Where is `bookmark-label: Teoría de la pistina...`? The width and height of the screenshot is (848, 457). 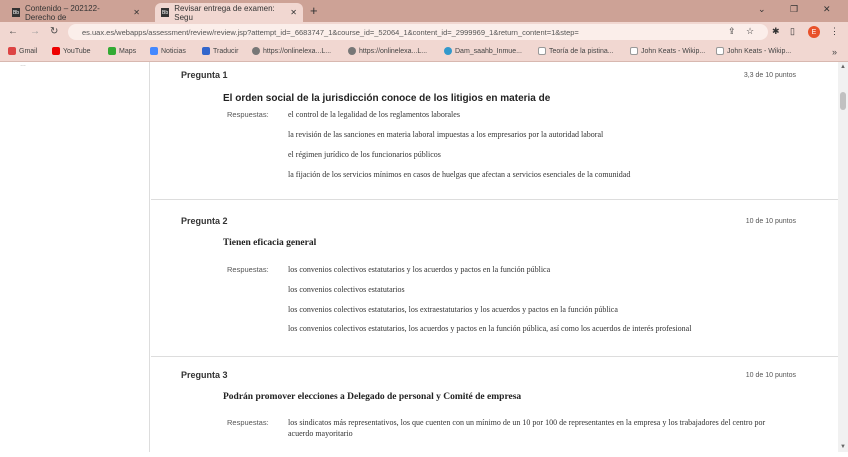 bookmark-label: Teoría de la pistina... is located at coordinates (581, 51).